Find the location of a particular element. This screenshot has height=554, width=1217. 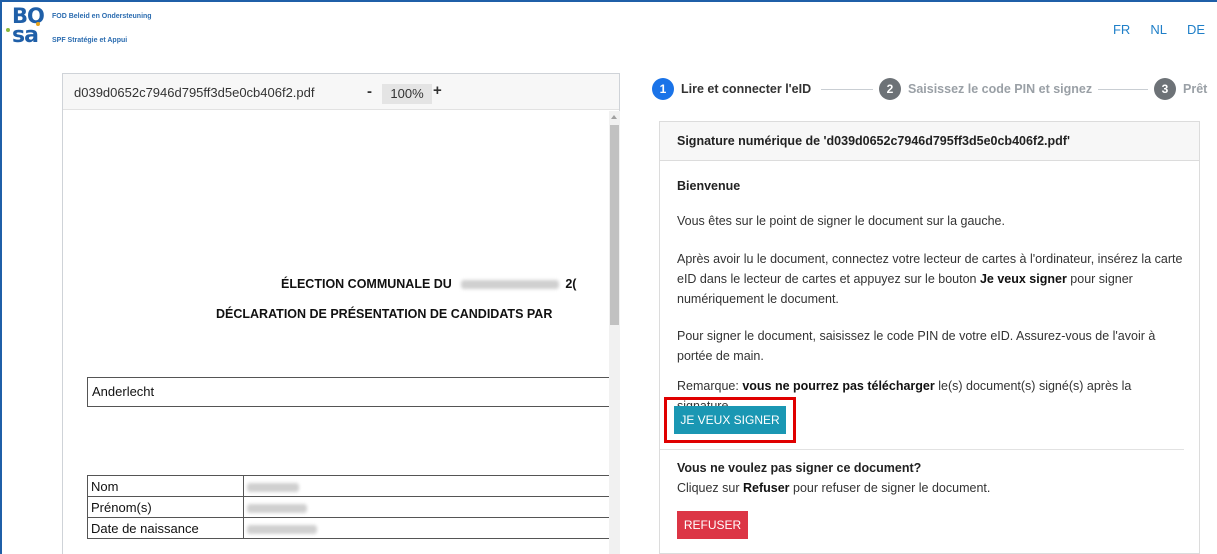

step-number: 2 is located at coordinates (890, 89).